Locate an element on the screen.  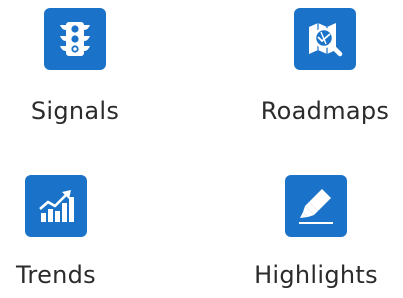
trends-icon-box is located at coordinates (56, 206).